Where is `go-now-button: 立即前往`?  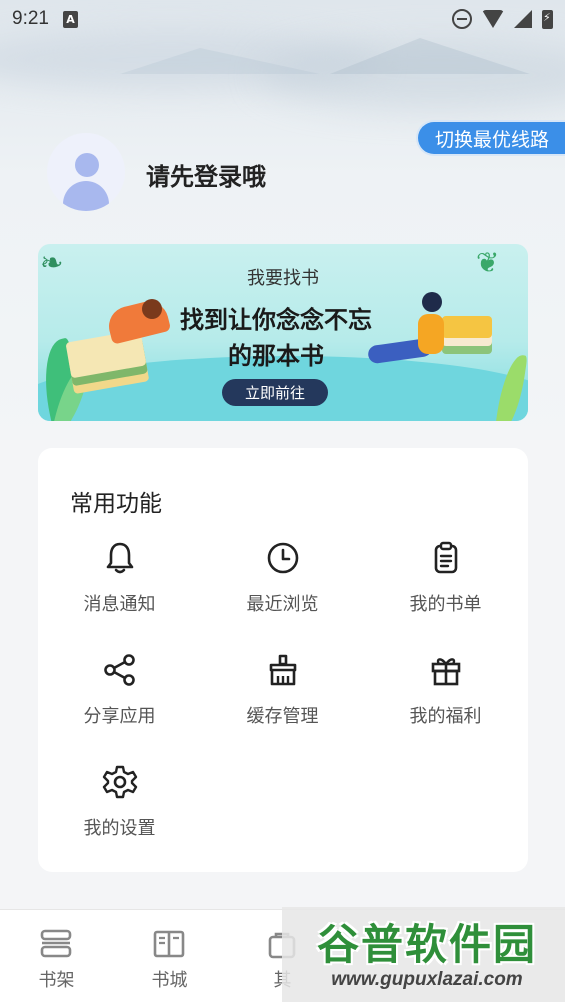
go-now-button: 立即前往 is located at coordinates (275, 392).